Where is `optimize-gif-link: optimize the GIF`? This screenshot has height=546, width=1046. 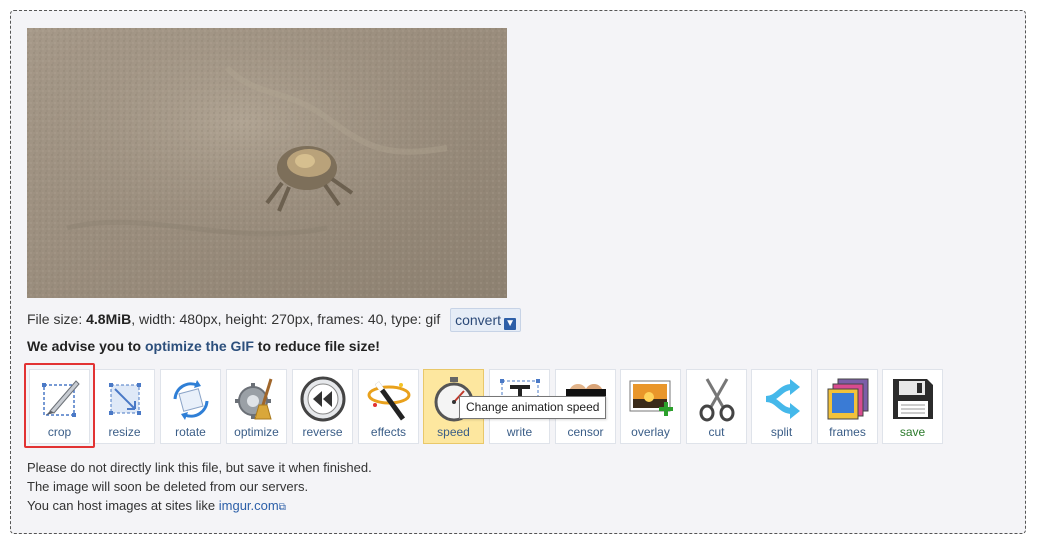 optimize-gif-link: optimize the GIF is located at coordinates (199, 346).